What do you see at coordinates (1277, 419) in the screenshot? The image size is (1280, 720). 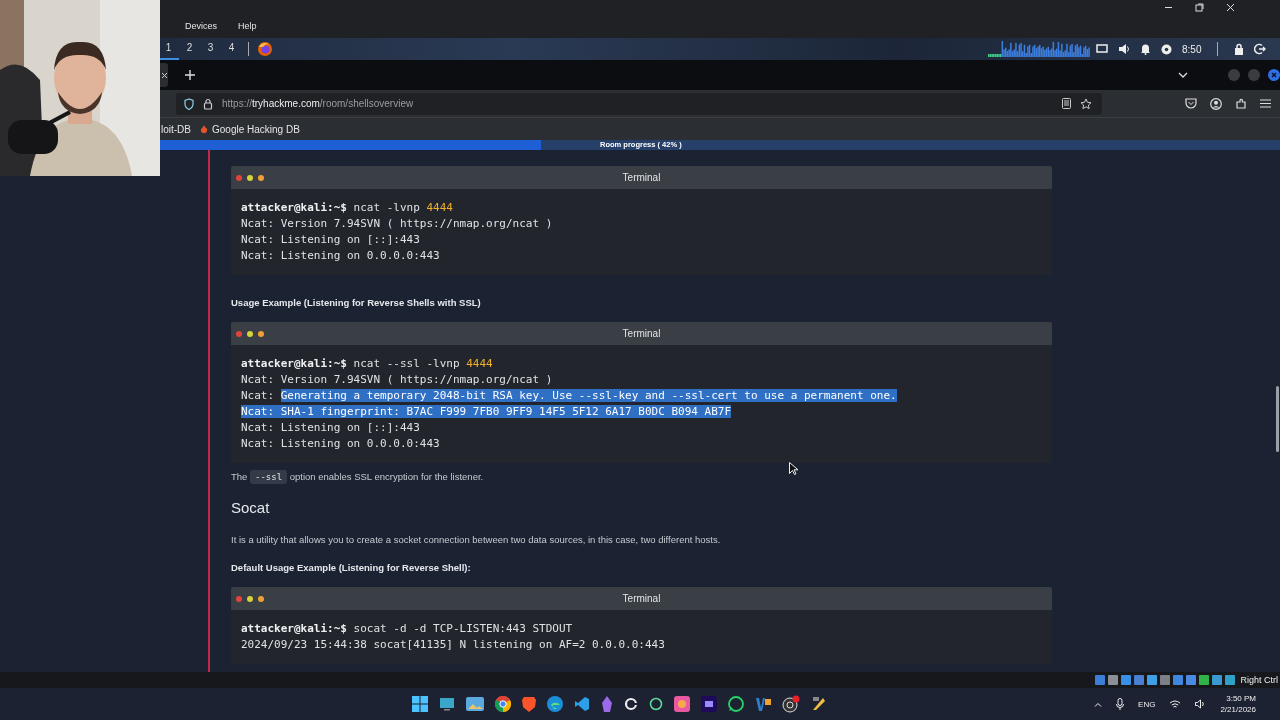 I see `scrollbar-thumb` at bounding box center [1277, 419].